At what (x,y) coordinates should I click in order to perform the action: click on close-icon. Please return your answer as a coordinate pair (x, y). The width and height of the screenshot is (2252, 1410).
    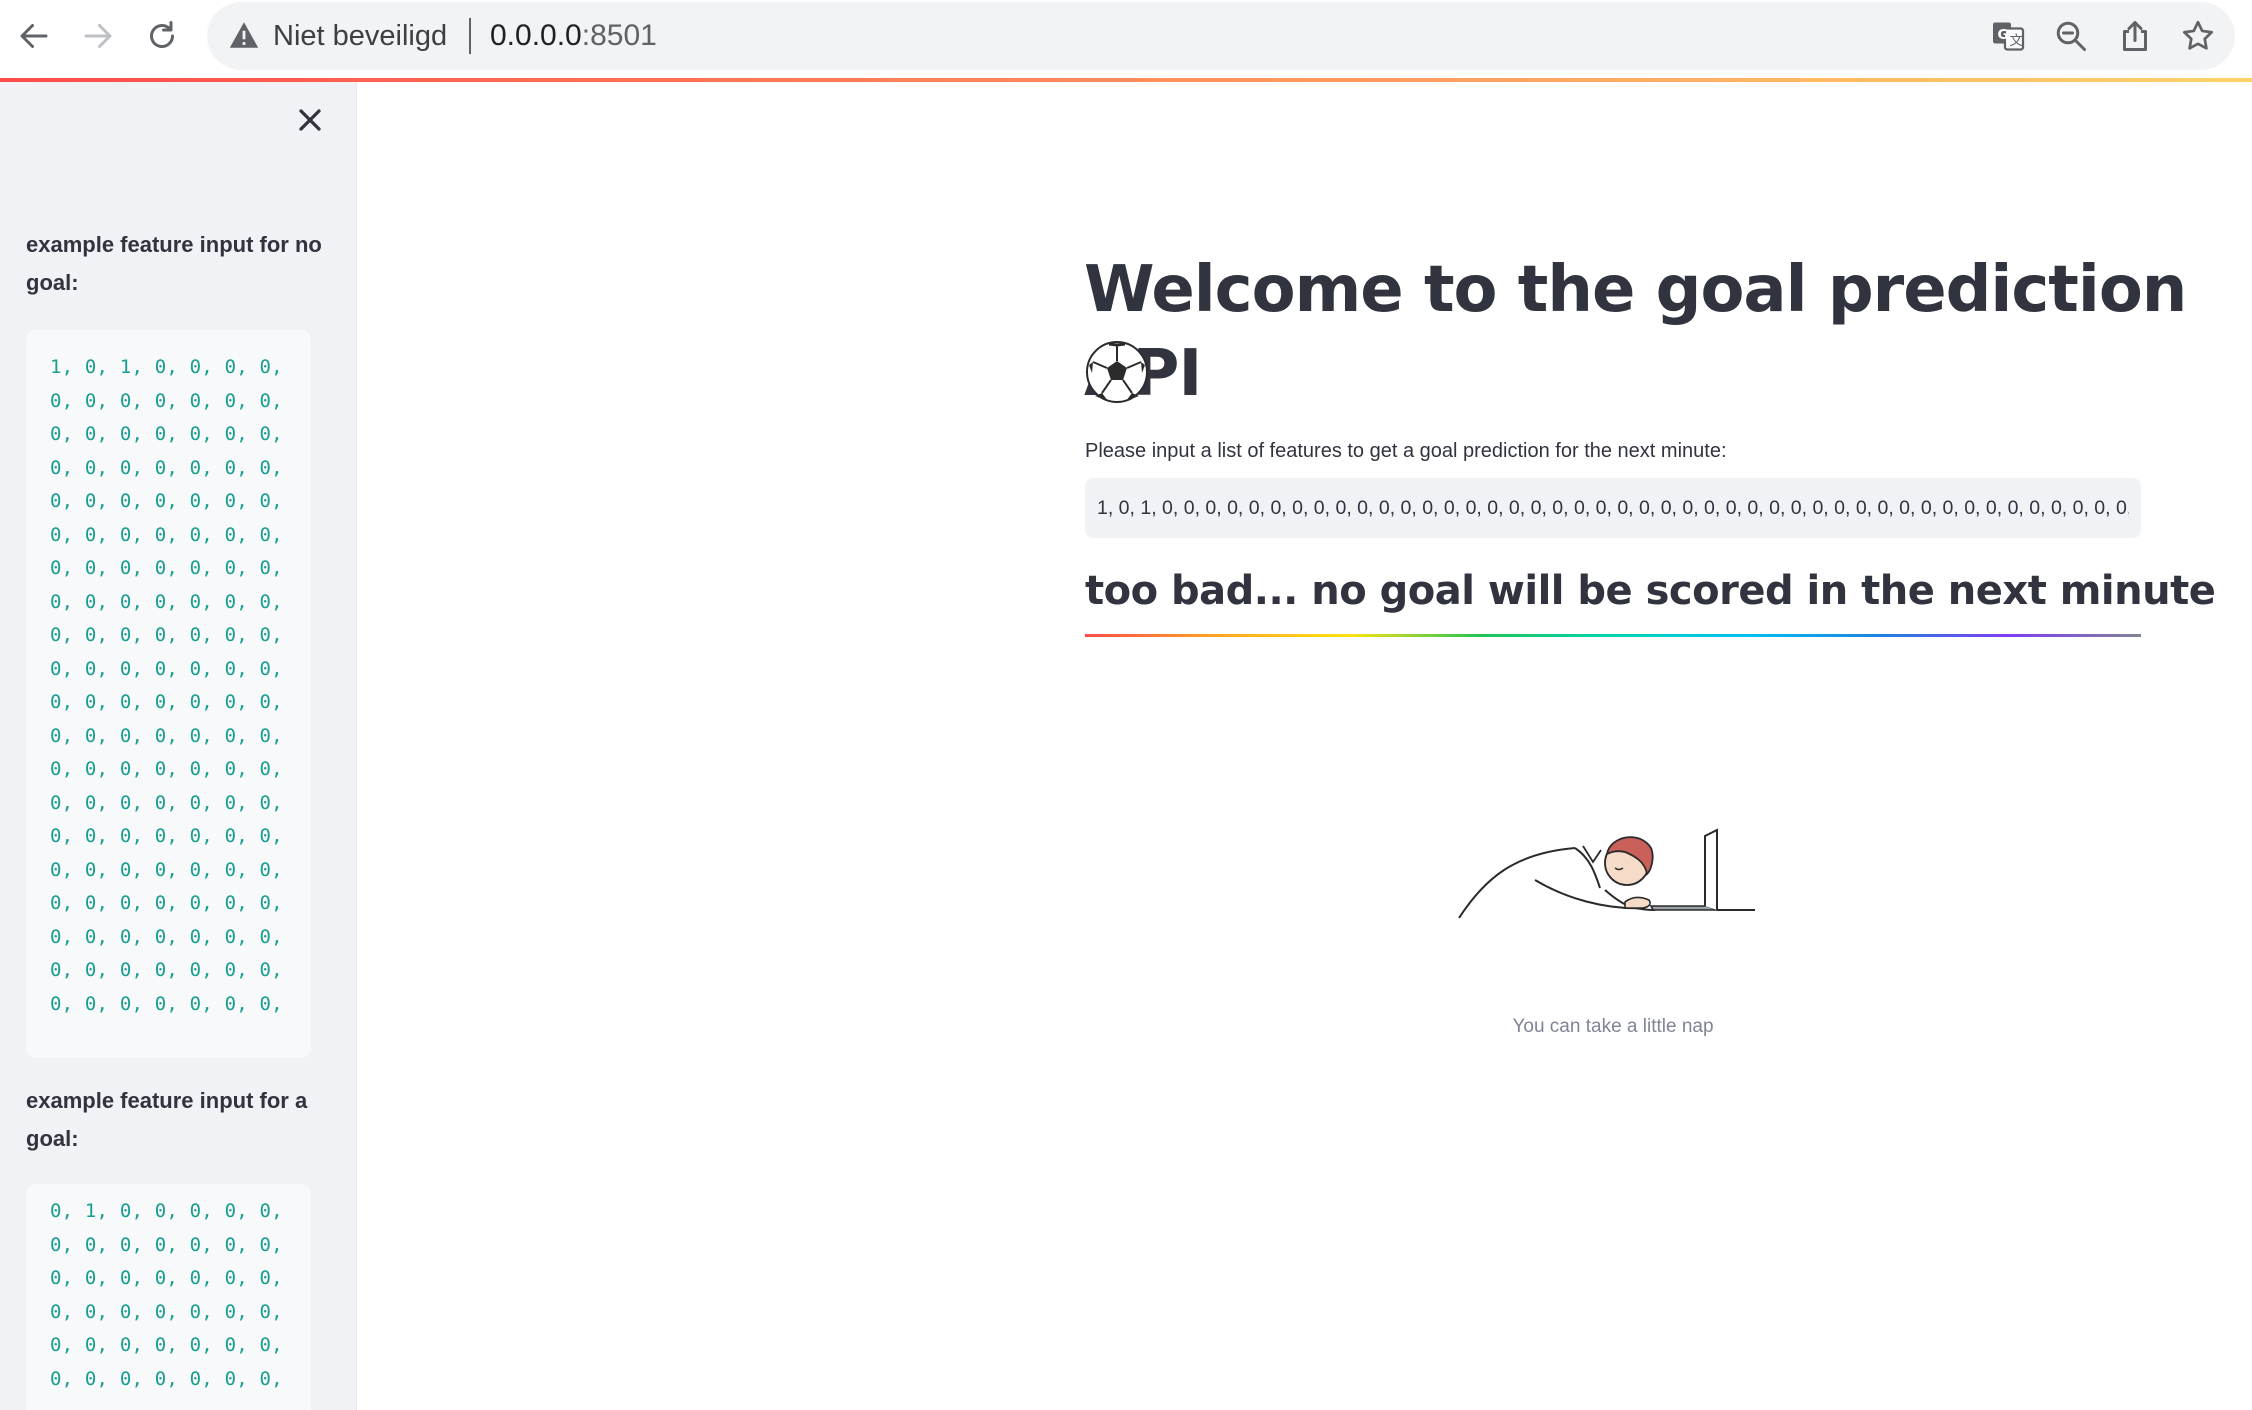
    Looking at the image, I should click on (310, 120).